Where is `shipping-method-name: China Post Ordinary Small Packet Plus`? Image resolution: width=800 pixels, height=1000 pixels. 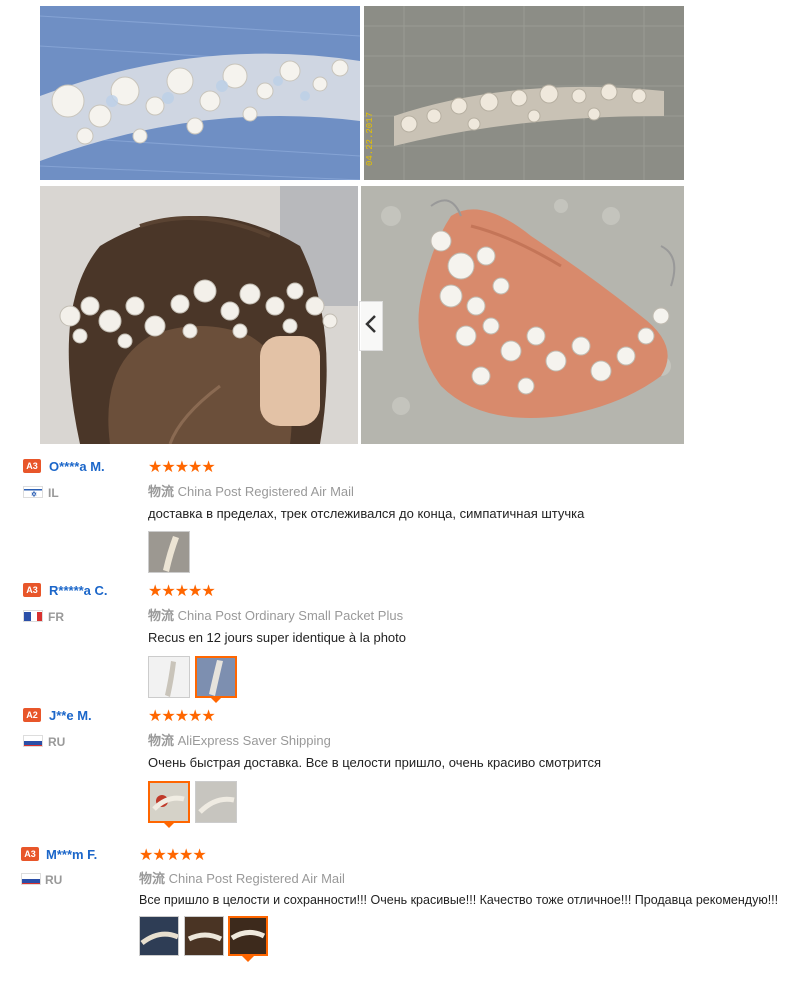 shipping-method-name: China Post Ordinary Small Packet Plus is located at coordinates (290, 615).